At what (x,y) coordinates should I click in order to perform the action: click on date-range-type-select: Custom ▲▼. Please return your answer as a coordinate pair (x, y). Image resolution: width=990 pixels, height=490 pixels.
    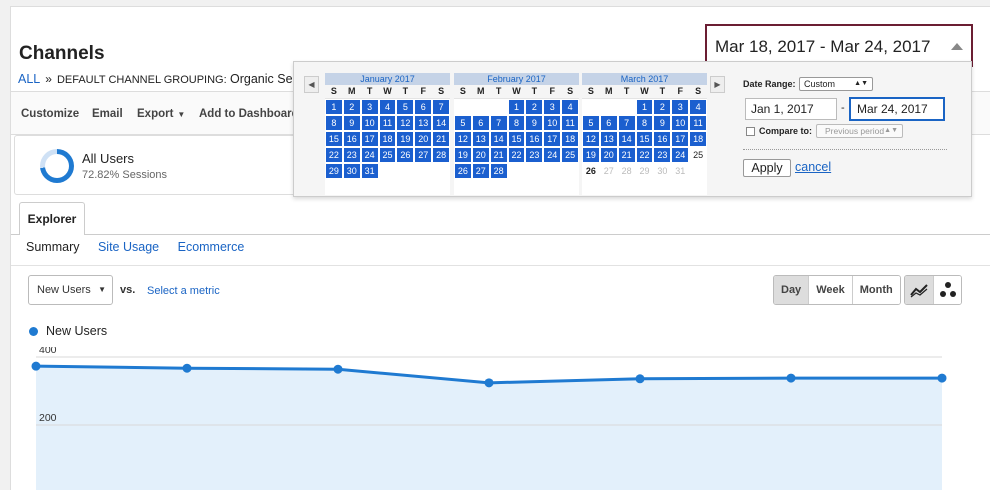
    Looking at the image, I should click on (836, 84).